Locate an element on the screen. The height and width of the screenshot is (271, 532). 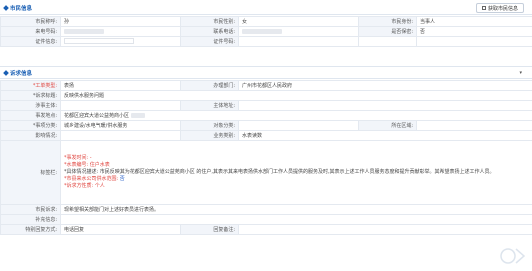
remark-label: 回复备注: is located at coordinates (209, 229).